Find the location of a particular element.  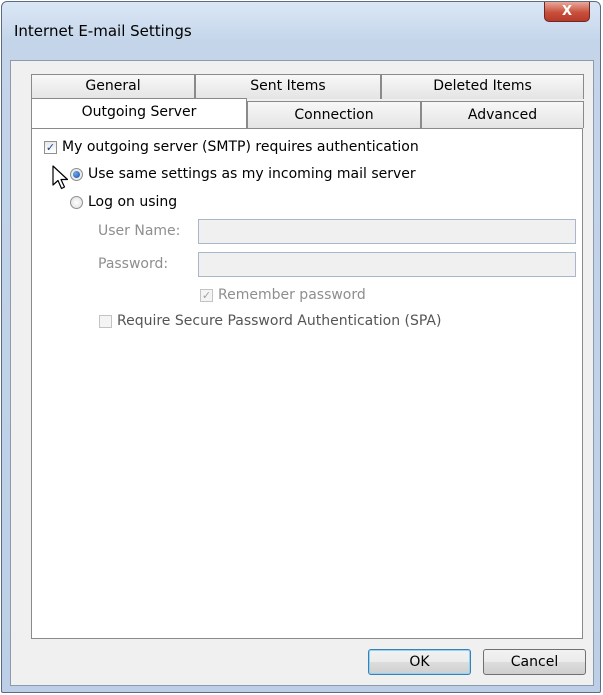

cancel-button: Cancel is located at coordinates (534, 662).